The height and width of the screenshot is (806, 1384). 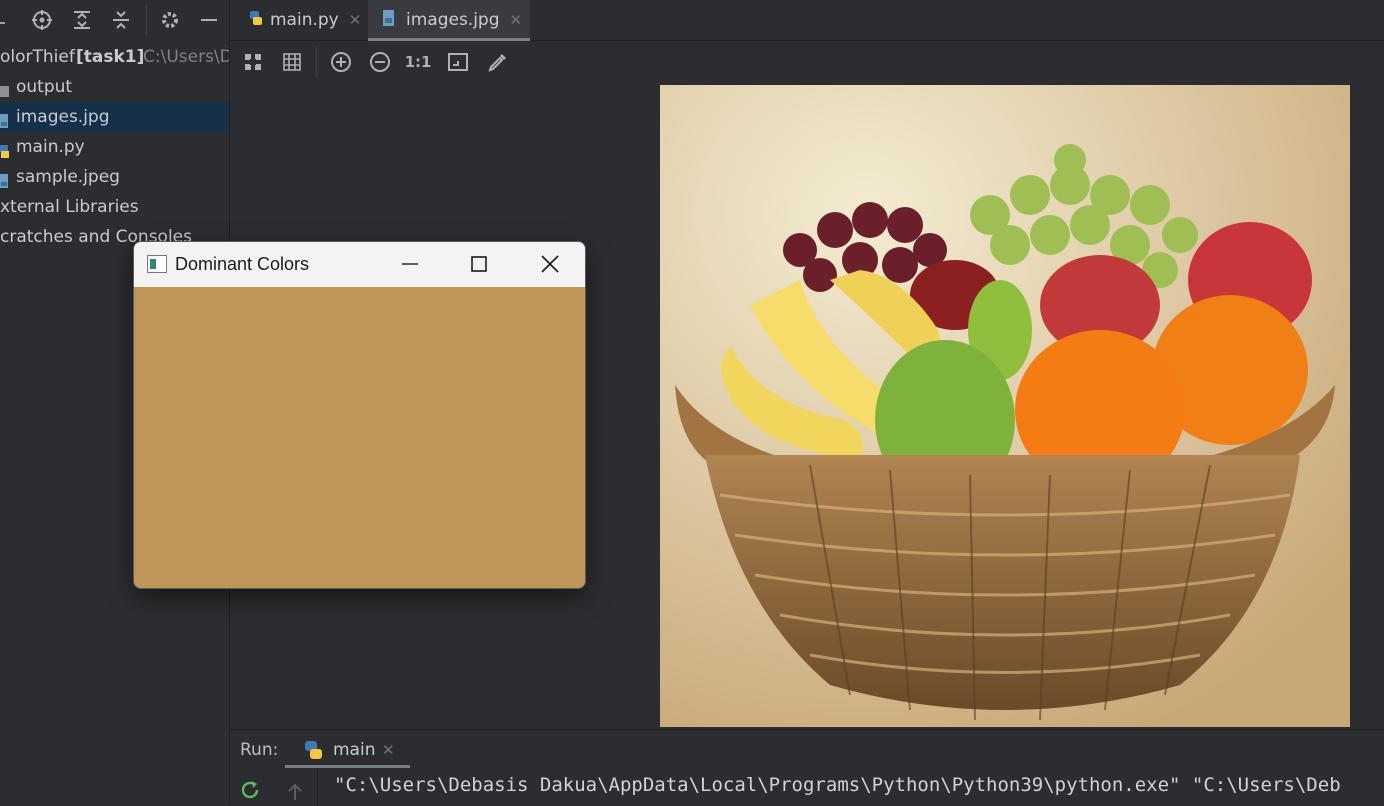 I want to click on branch-label: [task1], so click(x=110, y=57).